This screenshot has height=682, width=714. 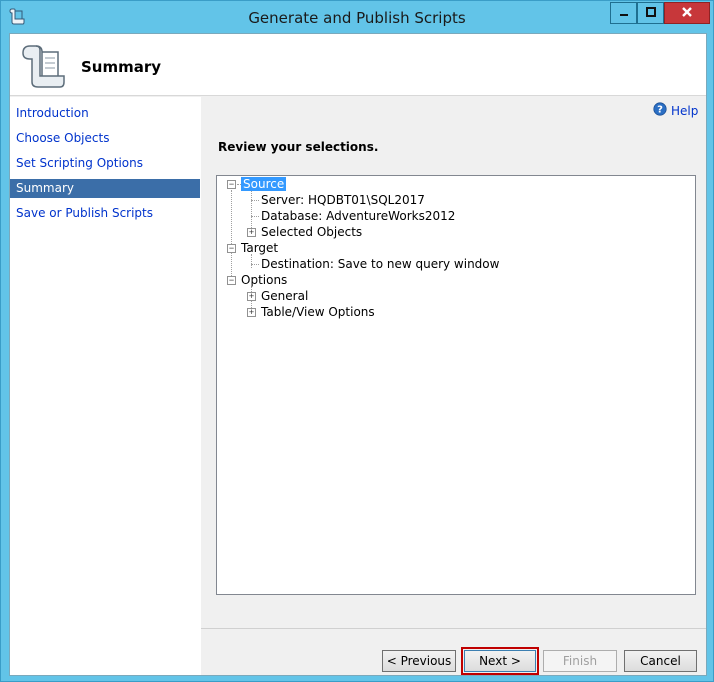 I want to click on minimize-icon, so click(x=624, y=13).